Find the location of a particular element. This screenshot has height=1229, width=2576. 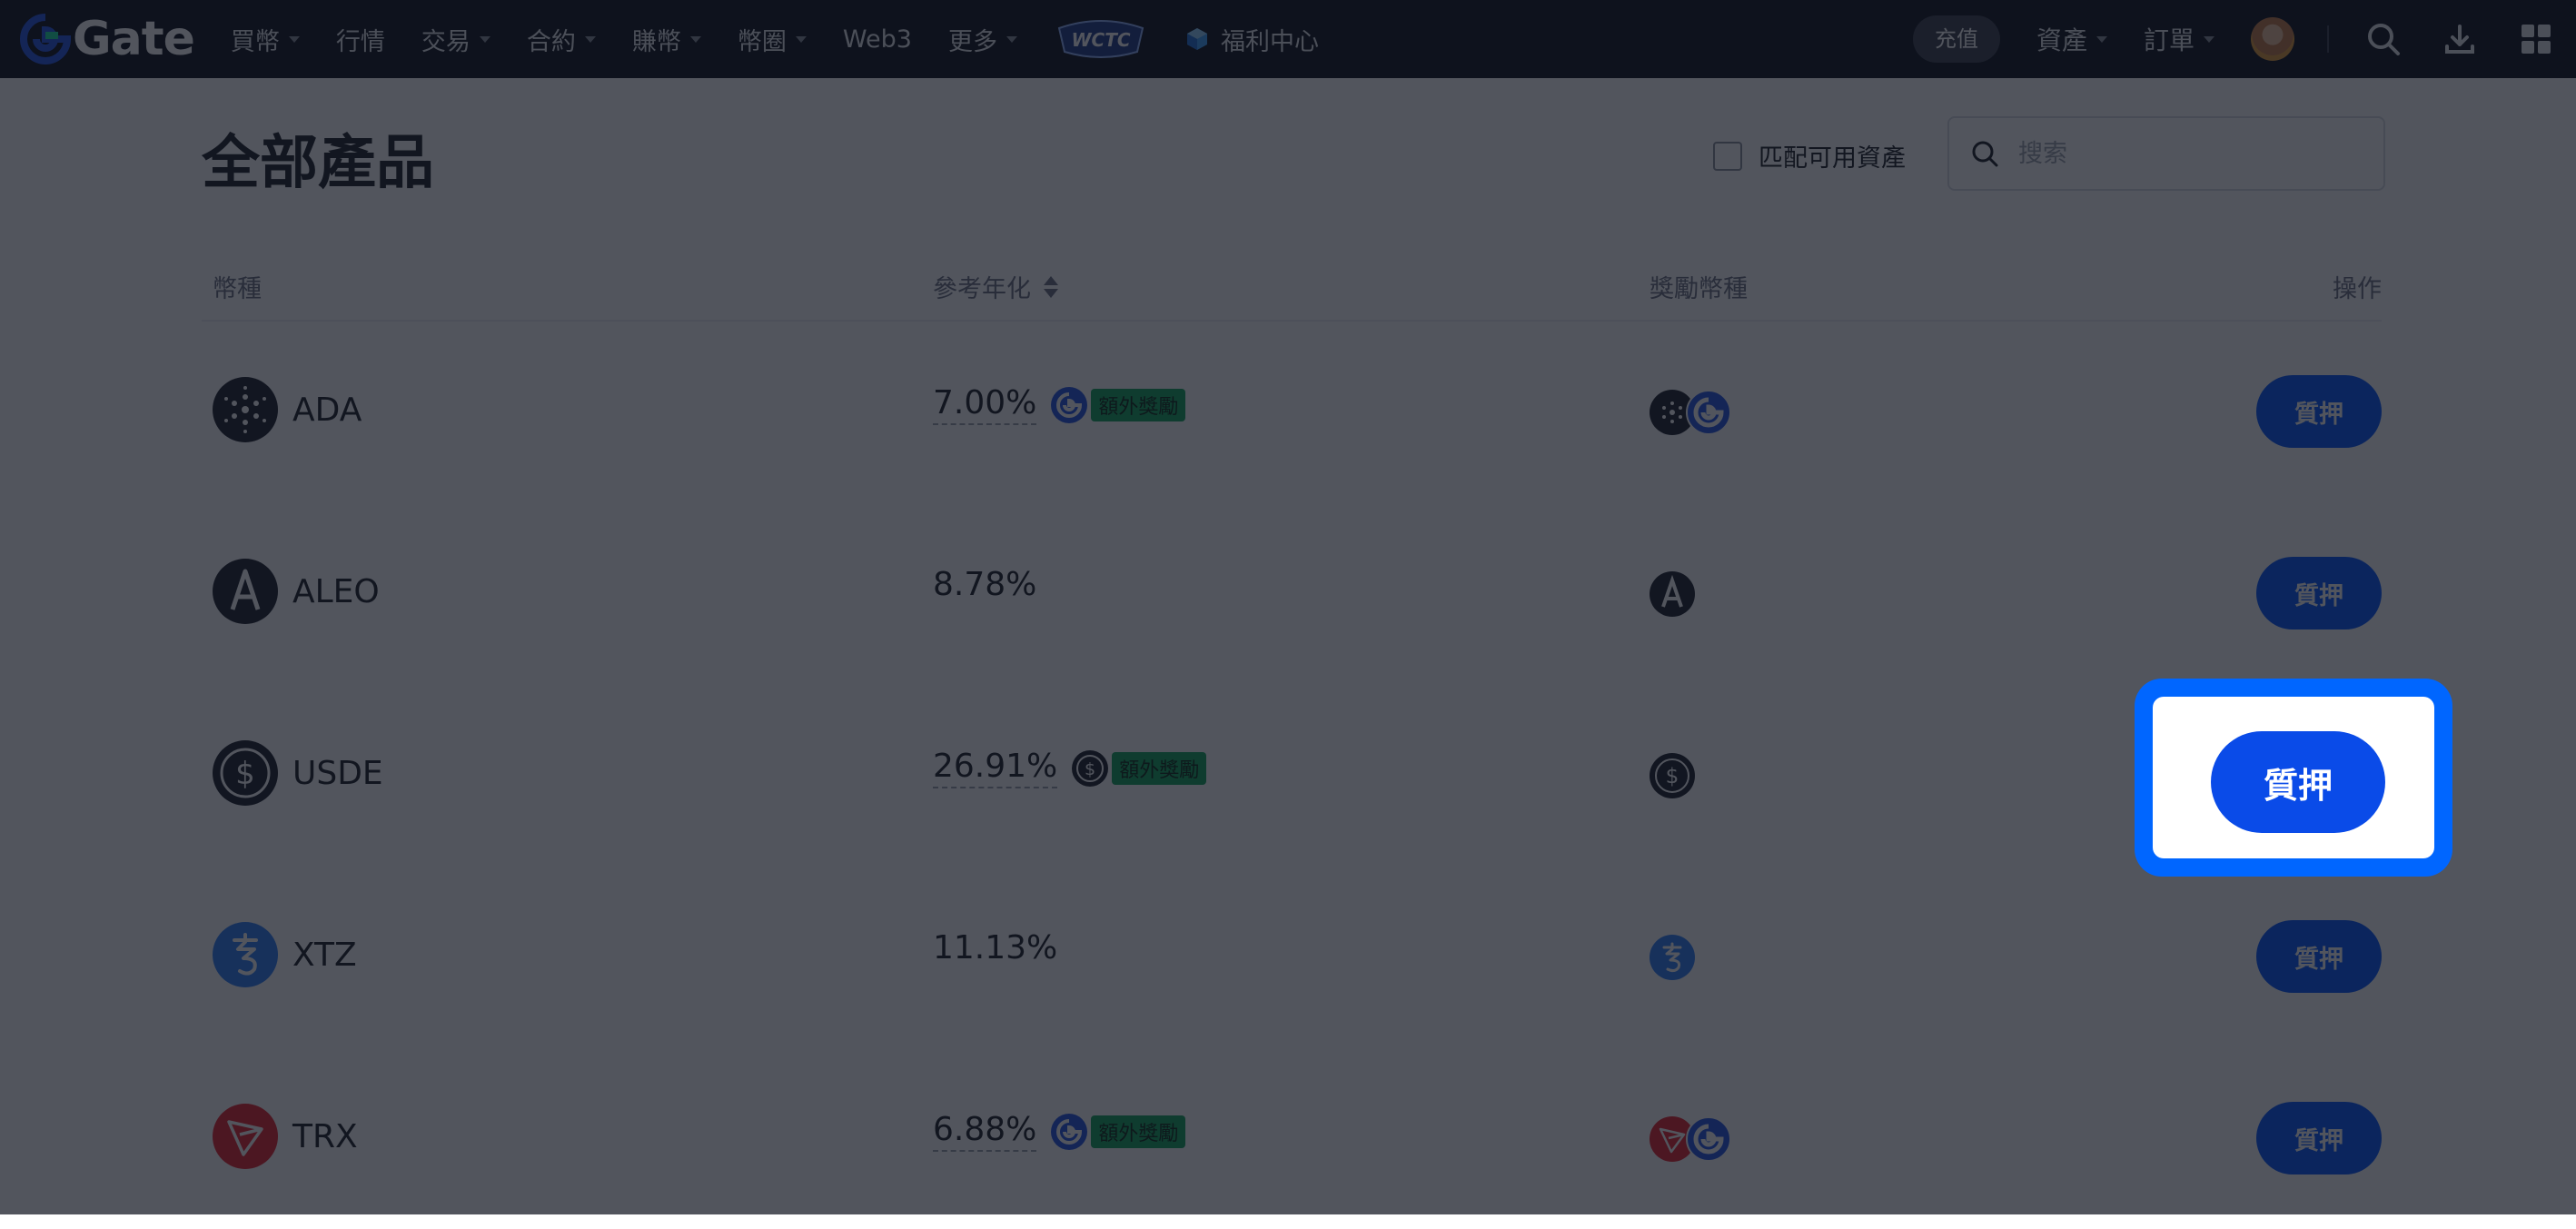

nav-earn: 賺幣 is located at coordinates (666, 39).